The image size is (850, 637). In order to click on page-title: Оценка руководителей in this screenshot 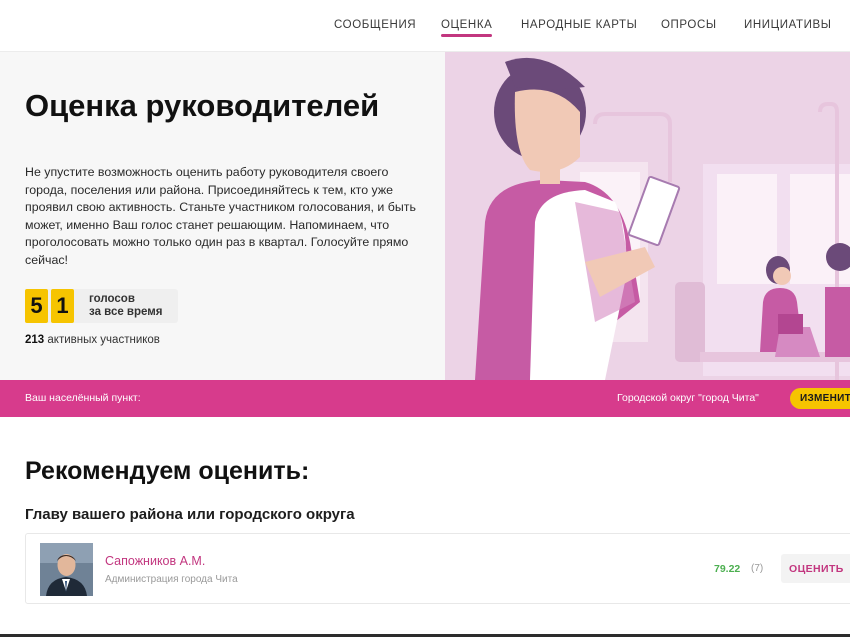, I will do `click(202, 105)`.